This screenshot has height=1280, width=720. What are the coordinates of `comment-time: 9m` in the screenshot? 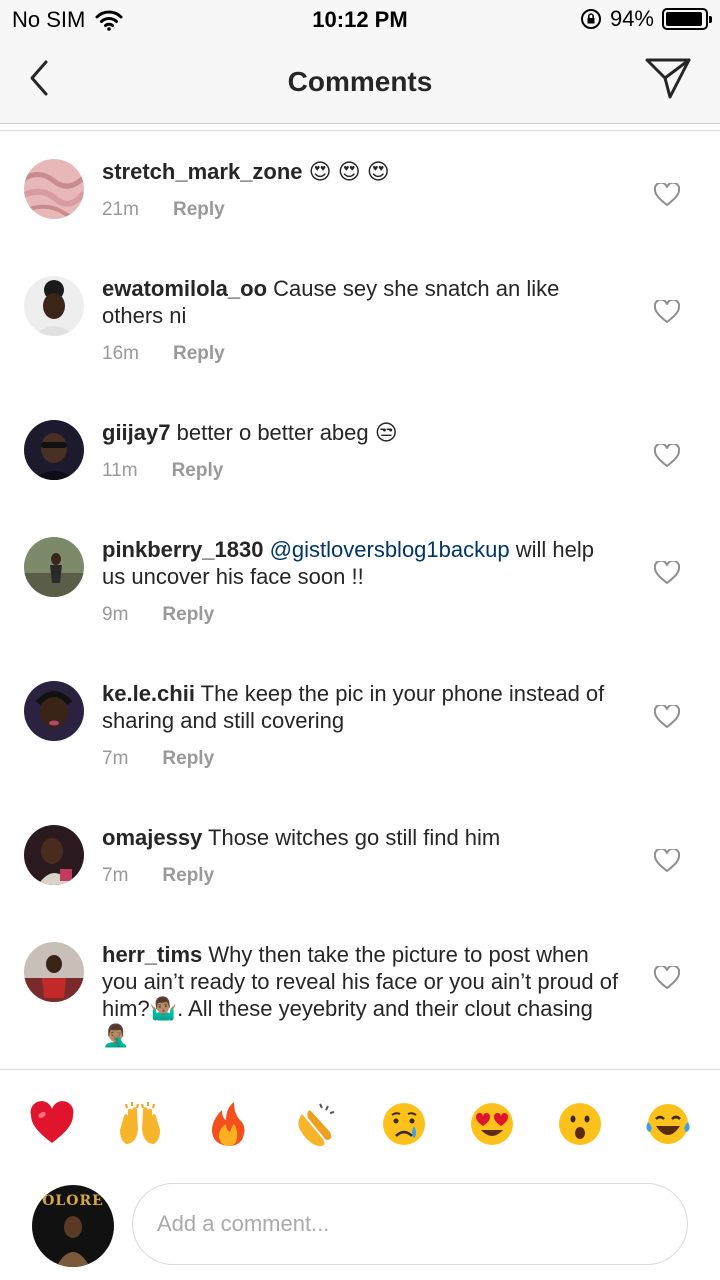 It's located at (115, 614).